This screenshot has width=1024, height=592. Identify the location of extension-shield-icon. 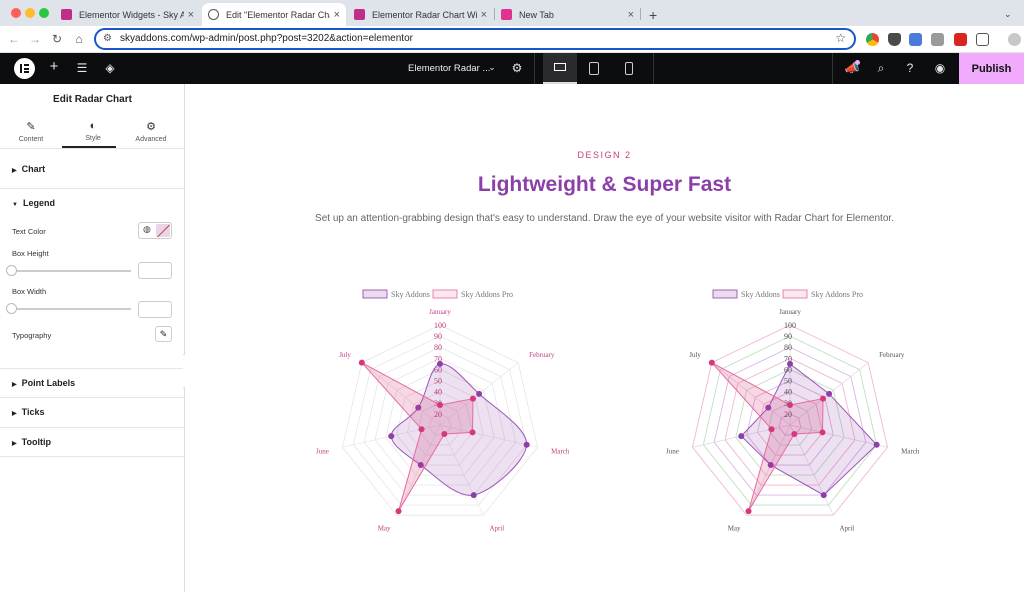
(894, 39).